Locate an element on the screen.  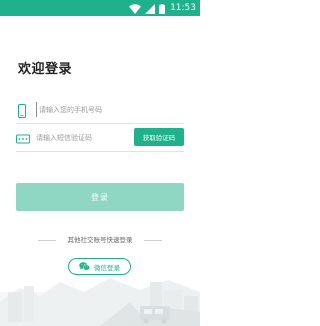
other-login-text: 其他社交账号快速登录 is located at coordinates (100, 240).